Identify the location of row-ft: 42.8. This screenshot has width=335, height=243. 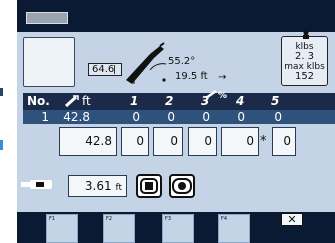
(76, 117).